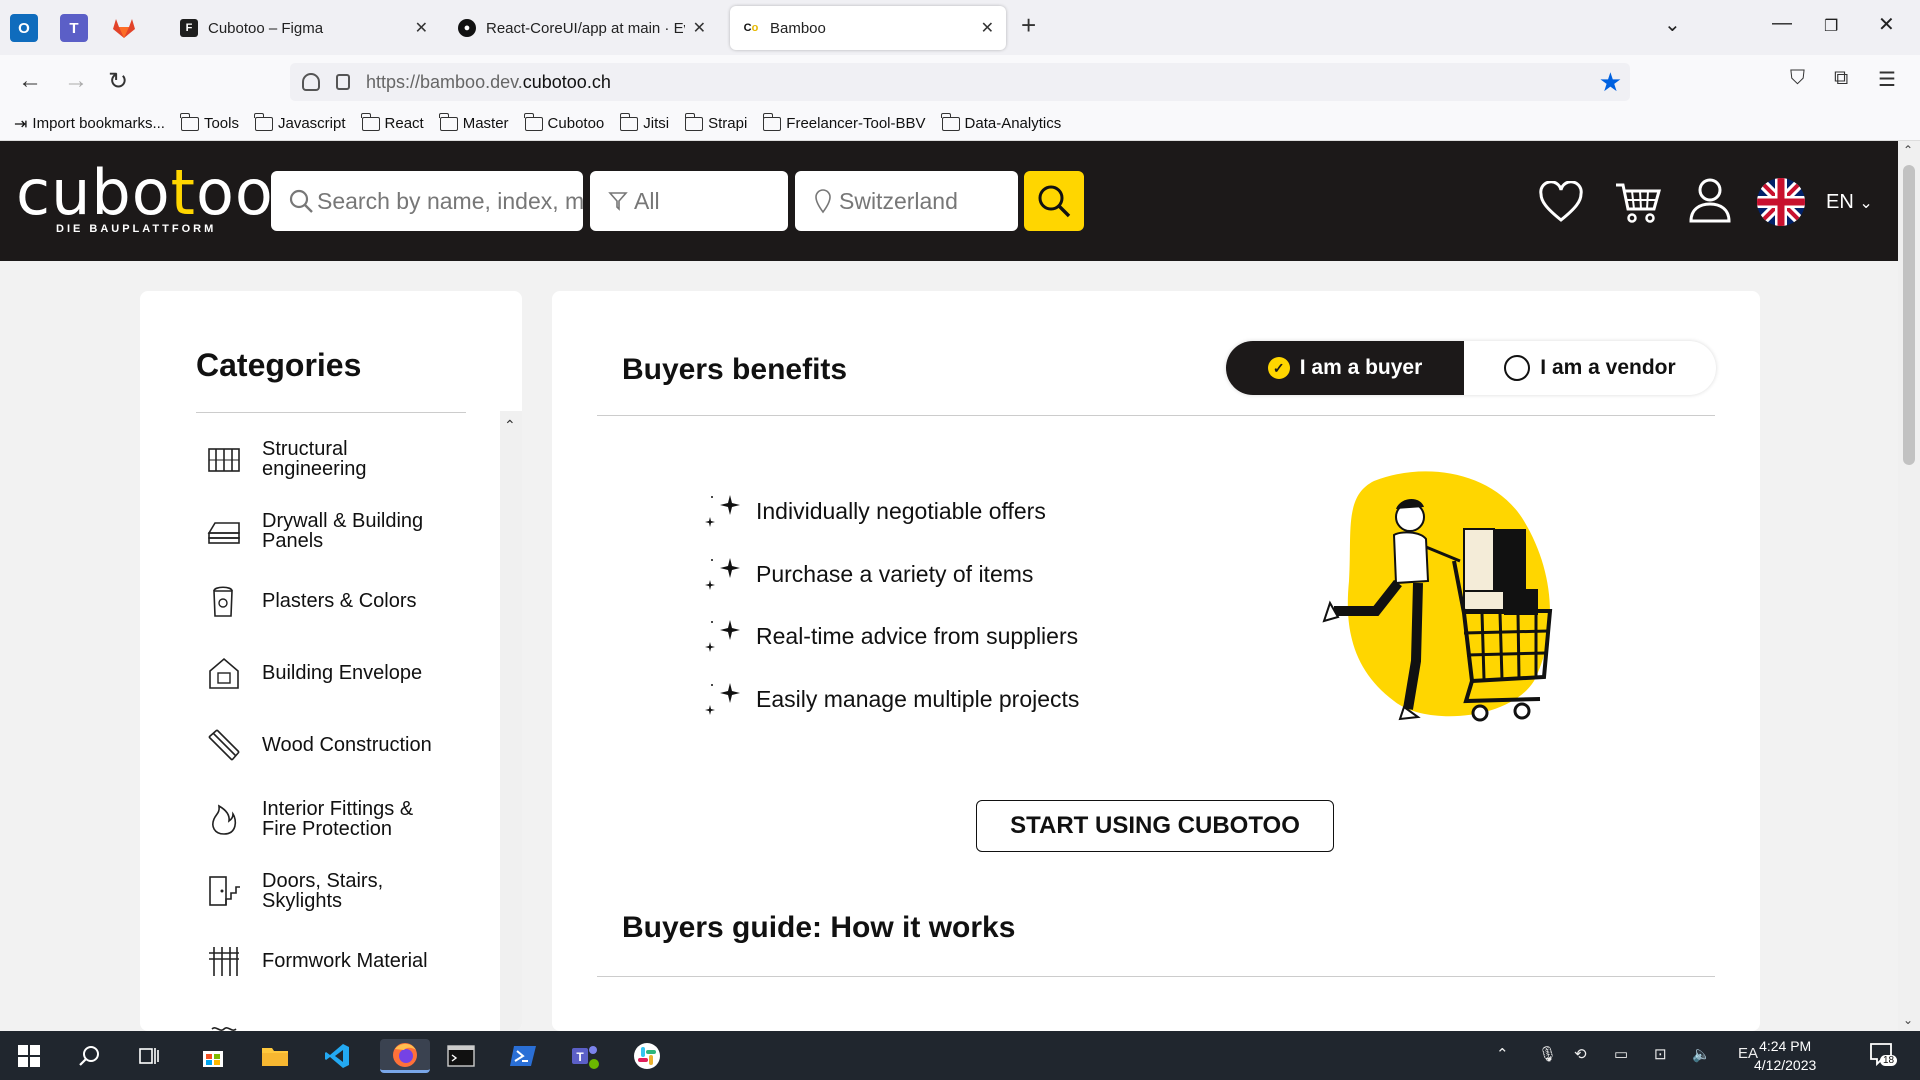 The width and height of the screenshot is (1920, 1080). Describe the element at coordinates (30, 81) in the screenshot. I see `back-button: ←` at that location.